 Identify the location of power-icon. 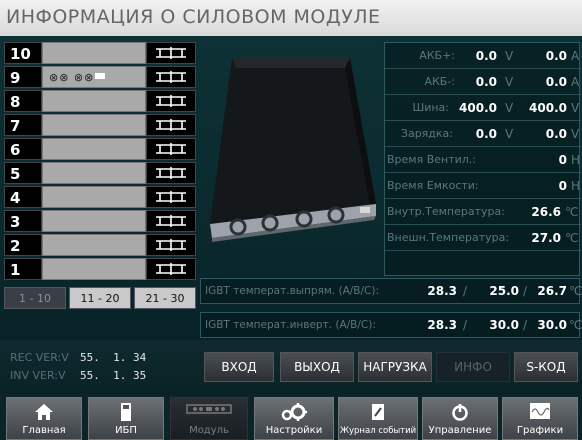
(460, 412).